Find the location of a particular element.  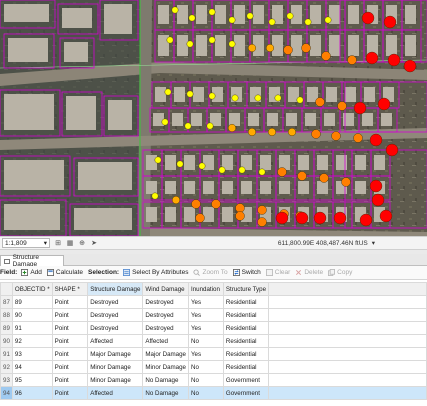

grid-icon: ⊞ is located at coordinates (58, 243).